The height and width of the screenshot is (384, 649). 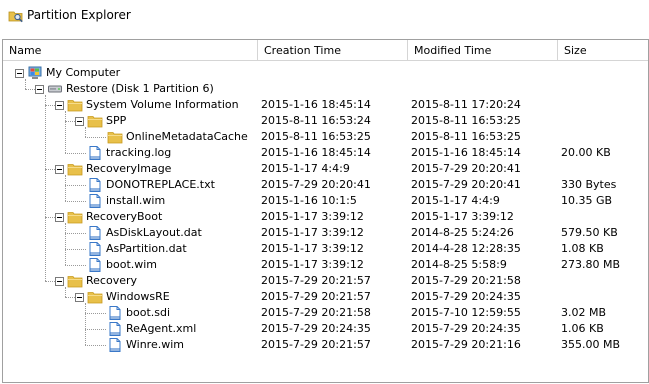 I want to click on item-name: tracking.log, so click(x=139, y=152).